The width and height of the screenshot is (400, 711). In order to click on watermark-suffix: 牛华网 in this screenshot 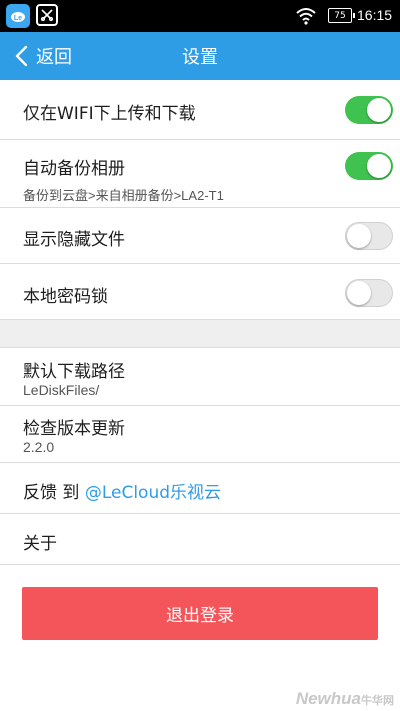, I will do `click(377, 701)`.